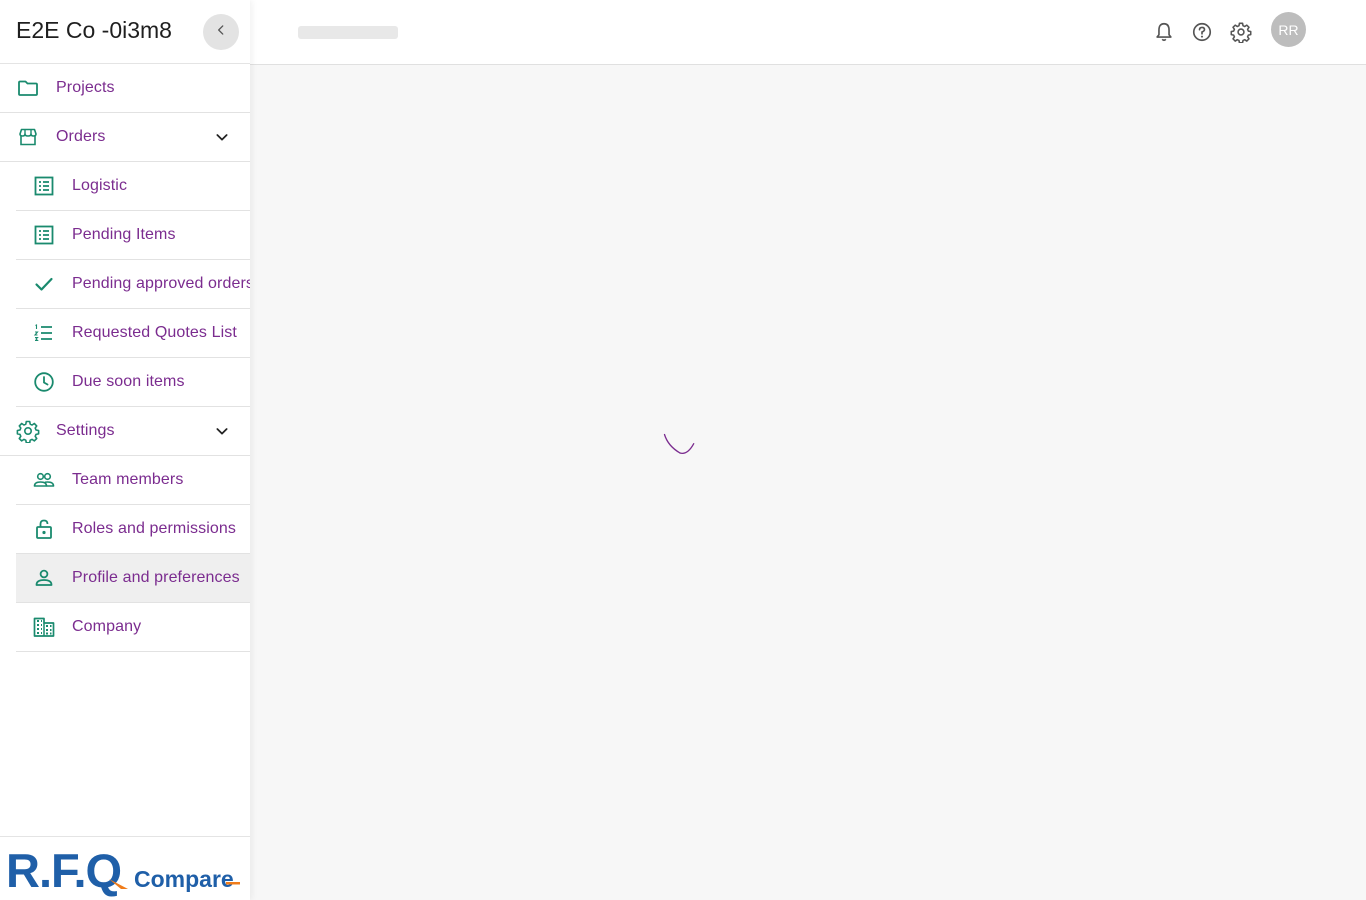 The image size is (1366, 900). Describe the element at coordinates (85, 87) in the screenshot. I see `sidebar-item-label: Projects` at that location.